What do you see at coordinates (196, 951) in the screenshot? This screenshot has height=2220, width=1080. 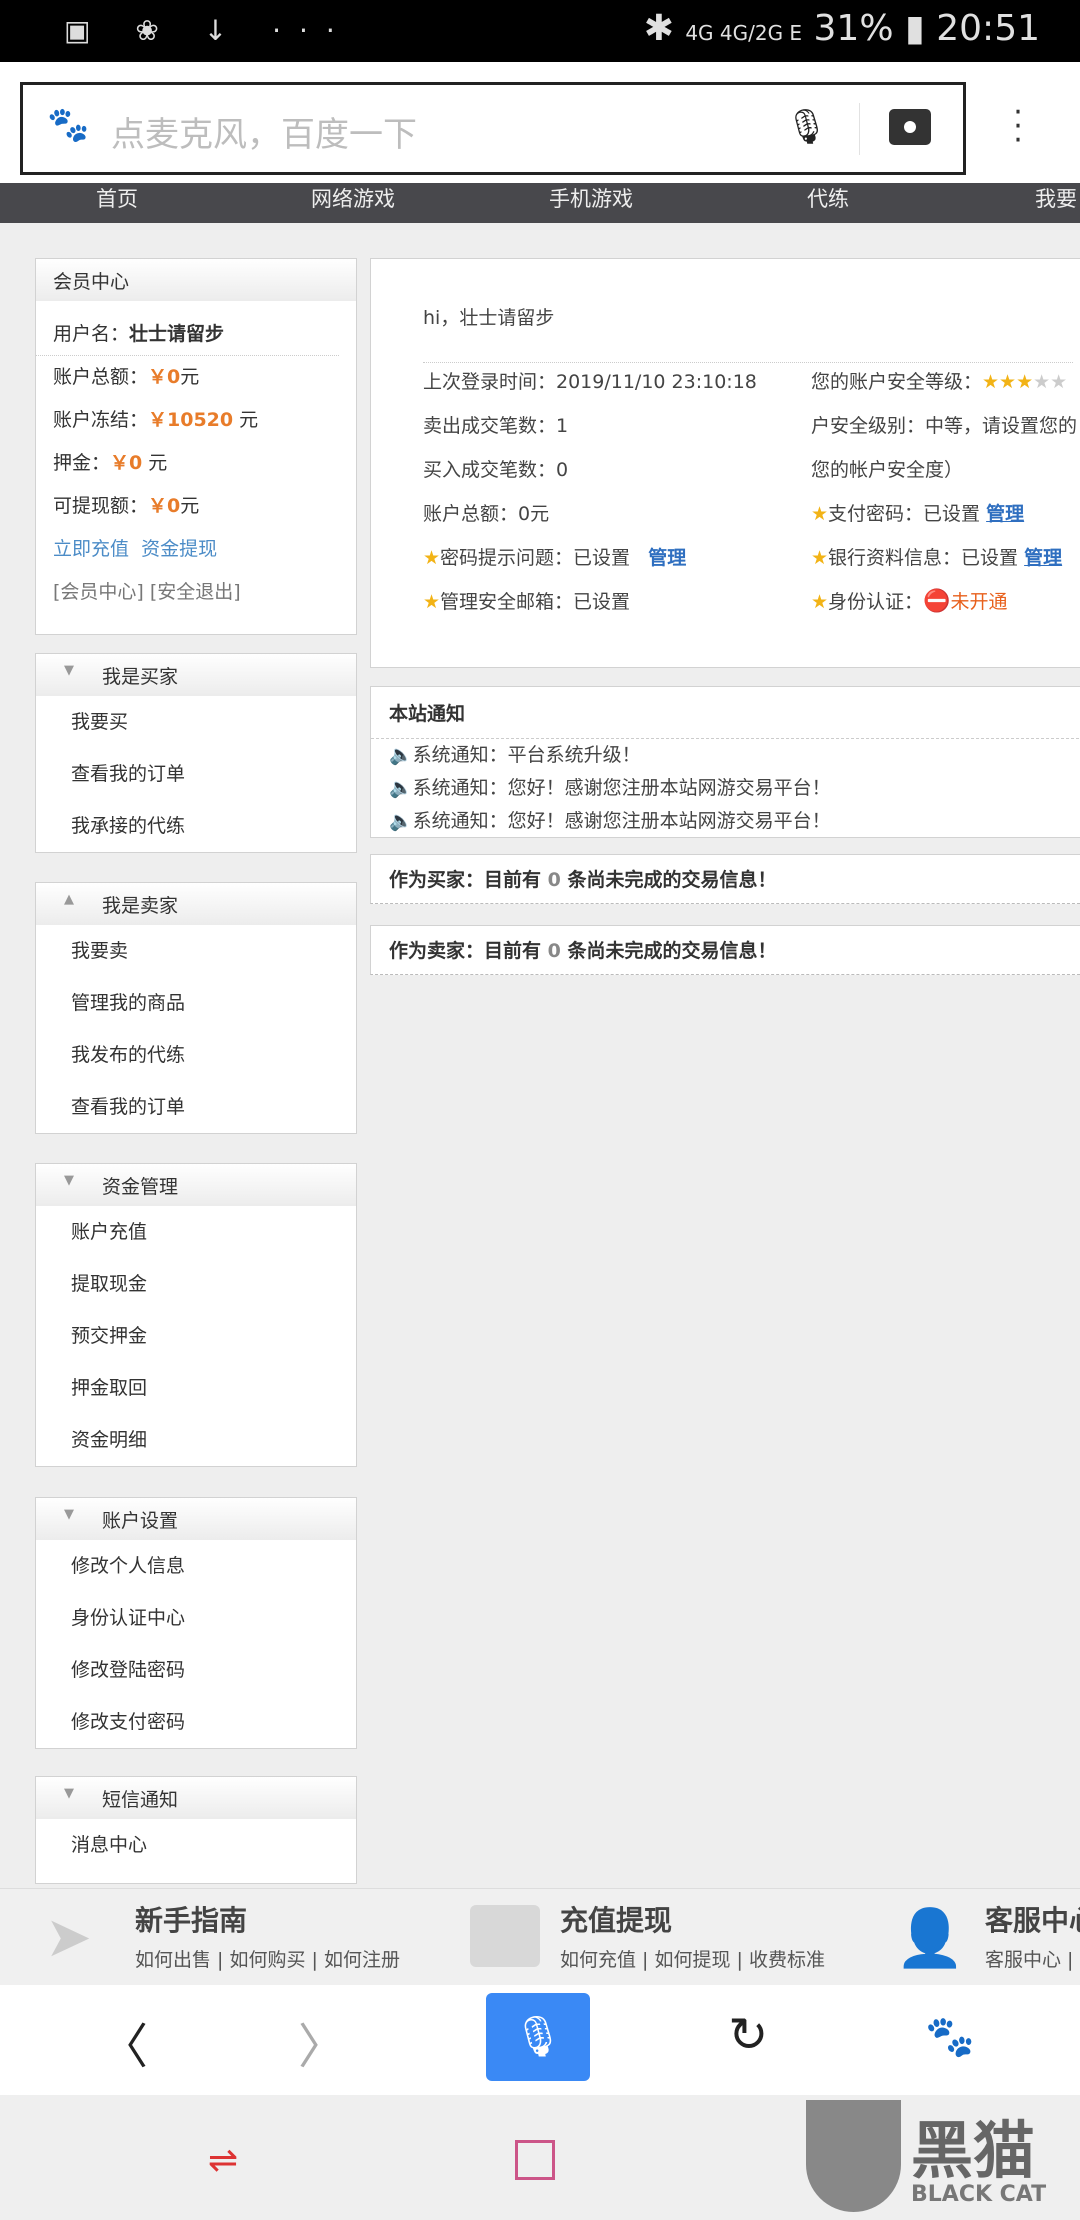 I see `menu-item: 我要卖` at bounding box center [196, 951].